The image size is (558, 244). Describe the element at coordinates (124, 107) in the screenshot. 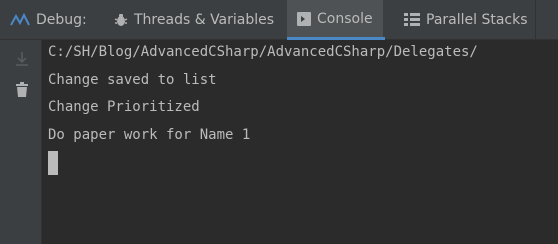

I see `console-line: Change Prioritized` at that location.